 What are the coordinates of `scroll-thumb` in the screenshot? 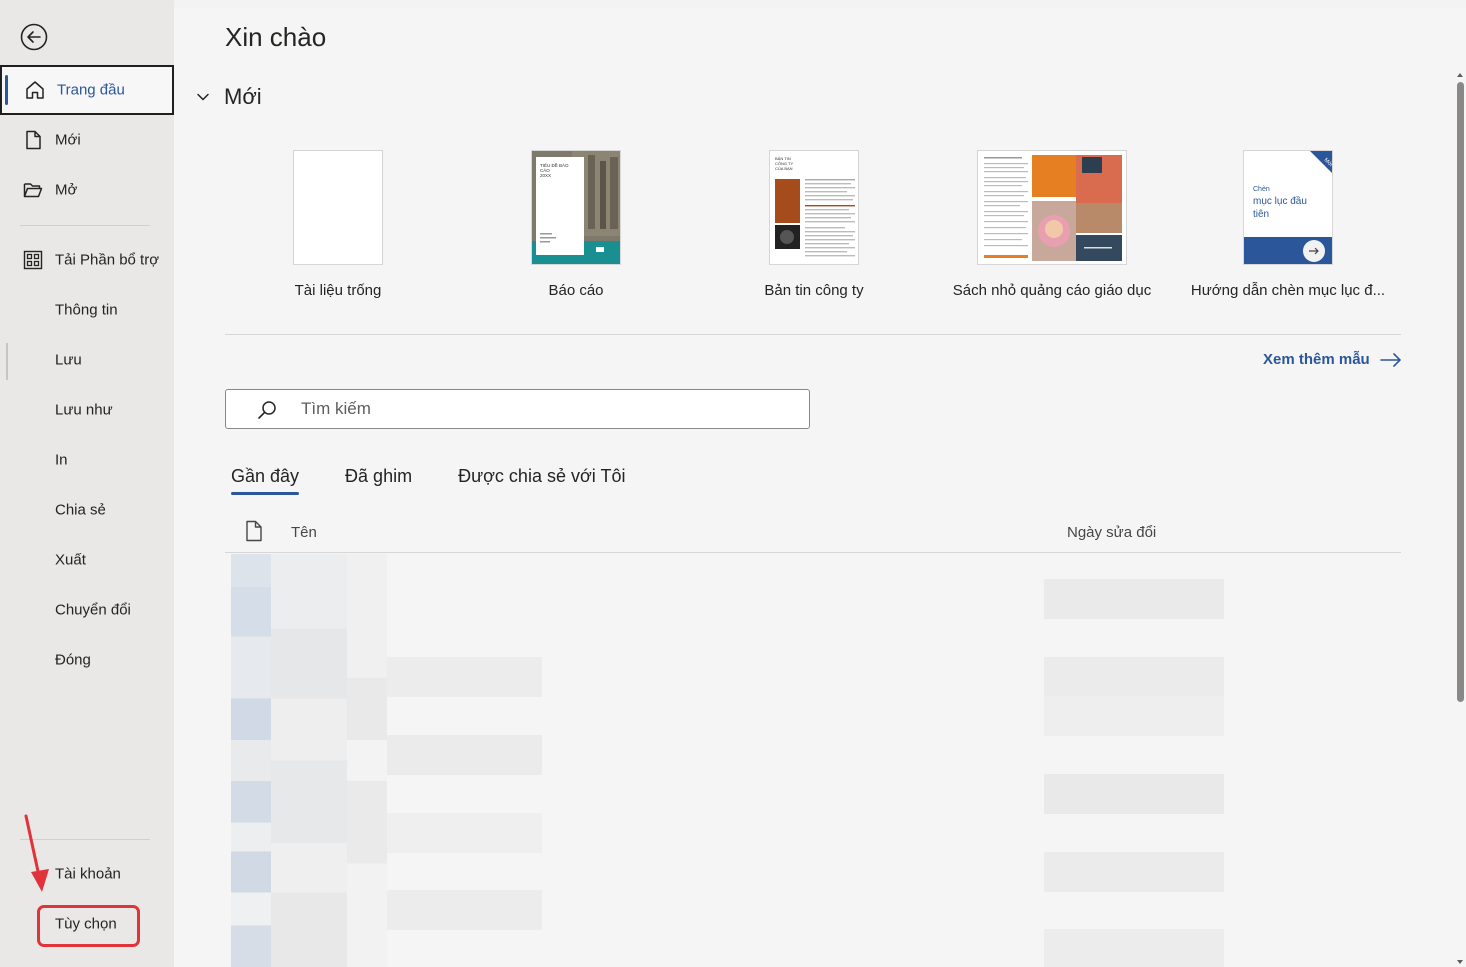 It's located at (1460, 392).